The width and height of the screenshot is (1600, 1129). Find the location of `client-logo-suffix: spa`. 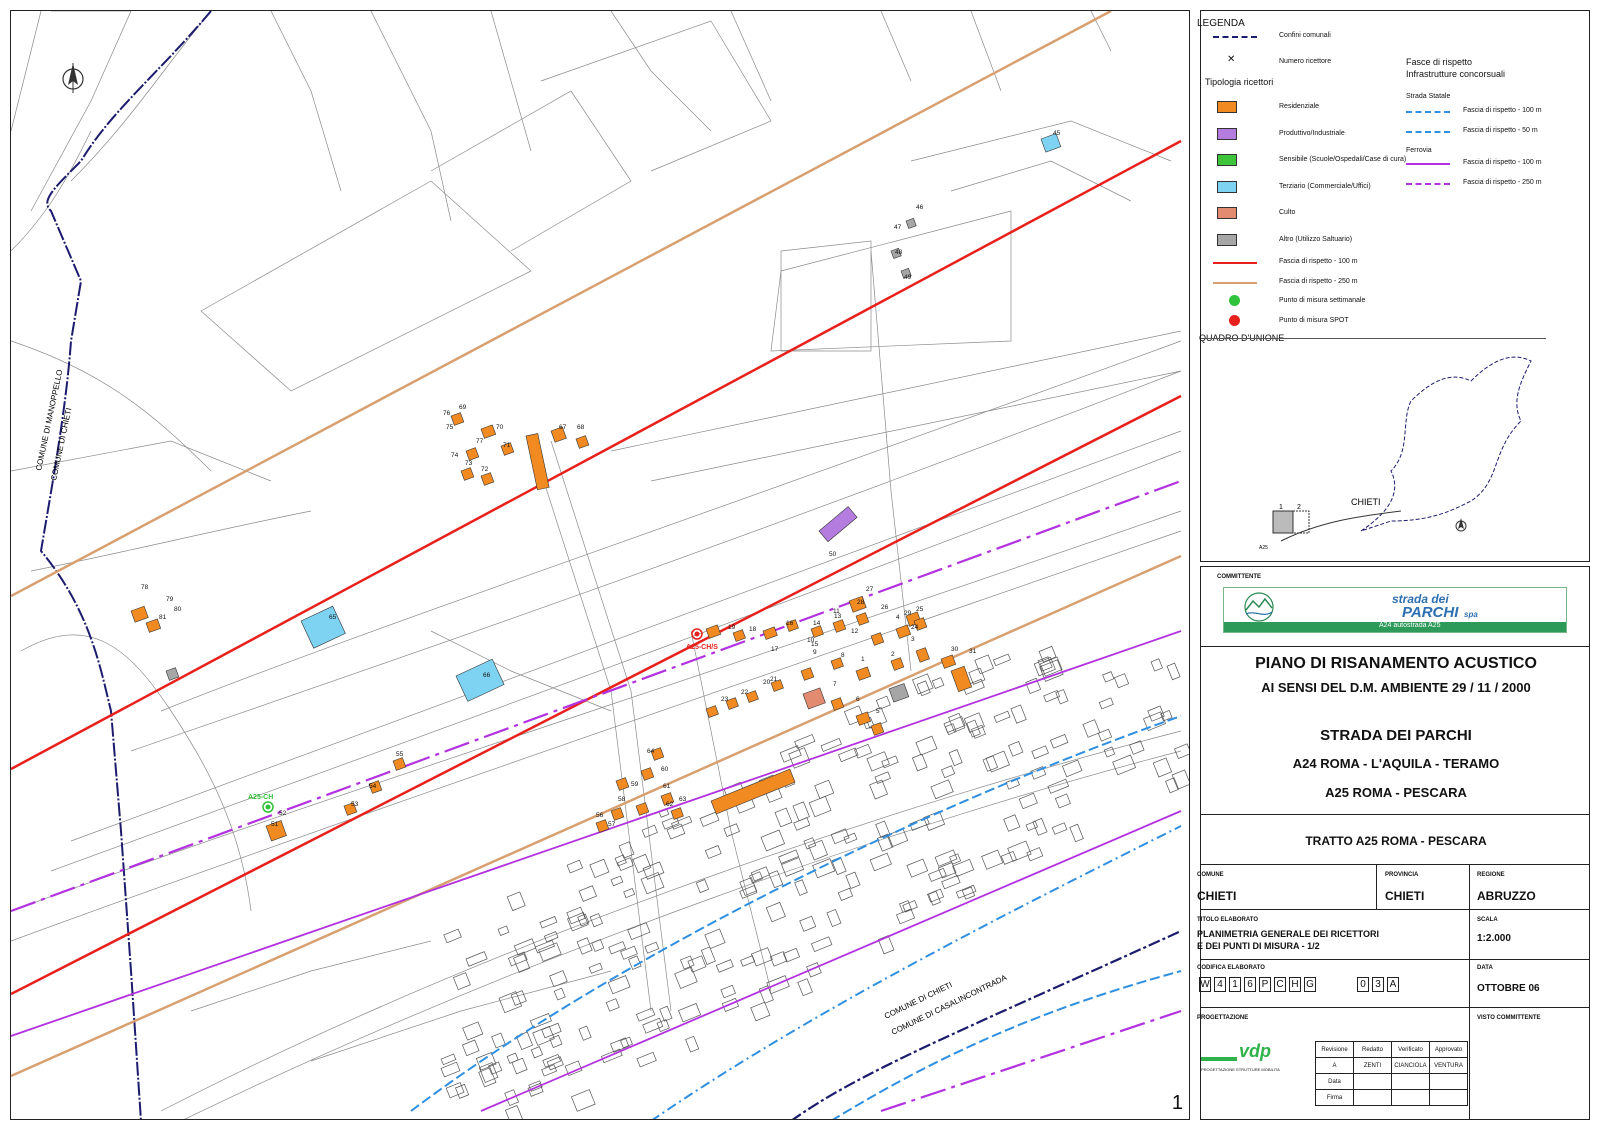

client-logo-suffix: spa is located at coordinates (1471, 614).